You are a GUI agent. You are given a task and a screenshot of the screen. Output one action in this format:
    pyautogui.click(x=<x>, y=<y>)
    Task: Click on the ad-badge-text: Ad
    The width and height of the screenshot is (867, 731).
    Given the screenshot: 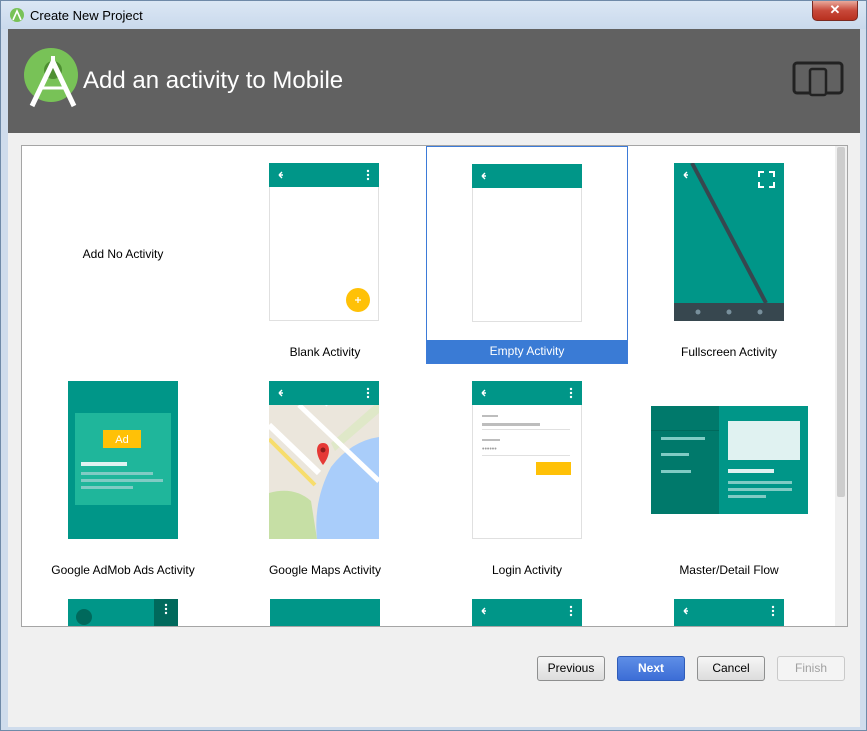 What is the action you would take?
    pyautogui.click(x=121, y=440)
    